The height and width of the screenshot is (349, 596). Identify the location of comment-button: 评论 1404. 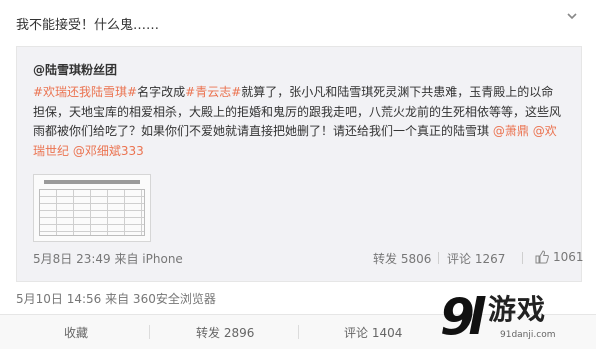
(373, 332).